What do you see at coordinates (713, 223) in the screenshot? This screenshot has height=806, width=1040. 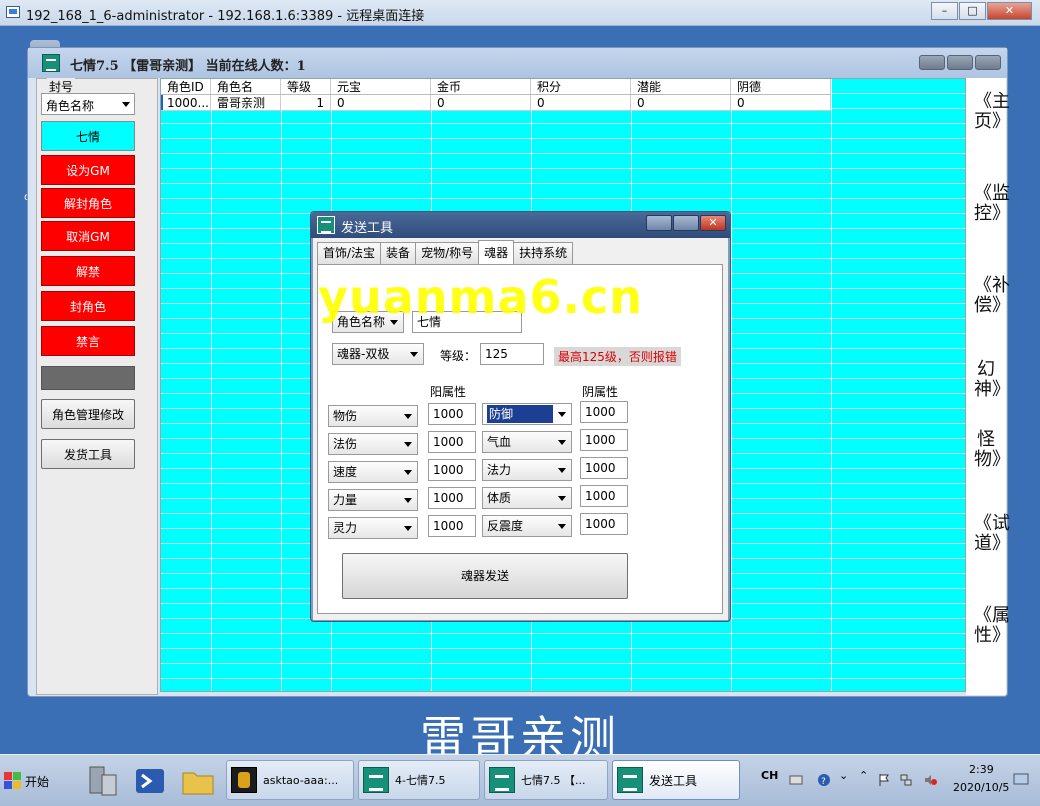 I see `dialog-close-button: ✕` at bounding box center [713, 223].